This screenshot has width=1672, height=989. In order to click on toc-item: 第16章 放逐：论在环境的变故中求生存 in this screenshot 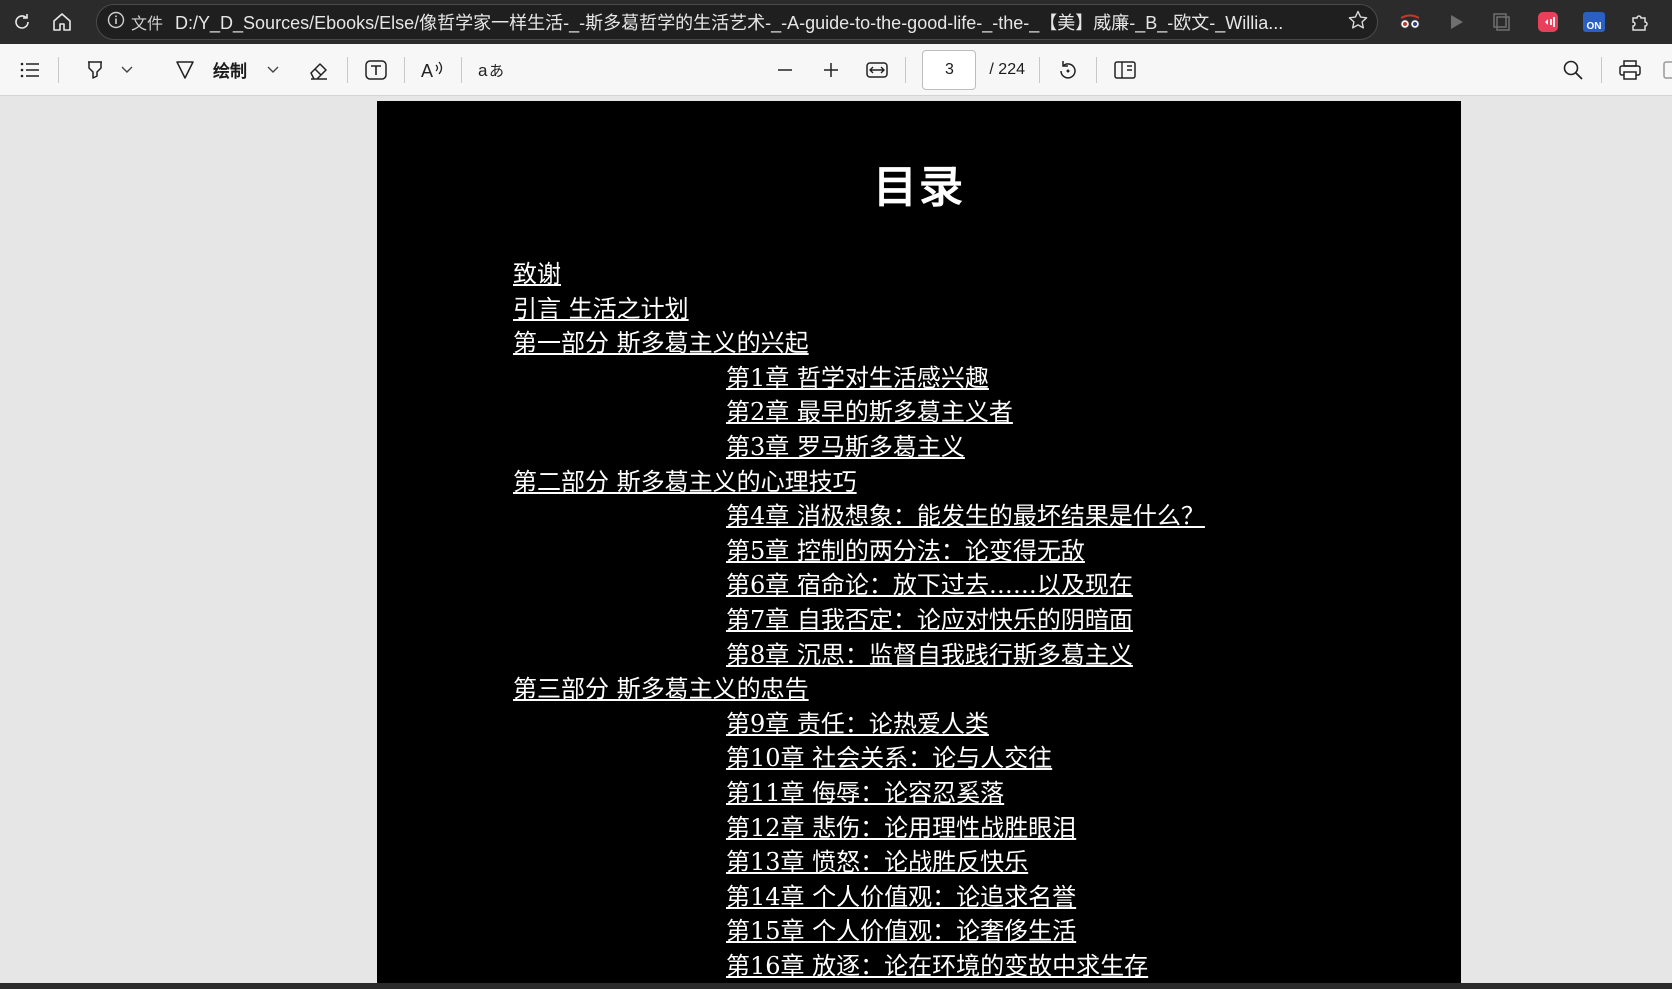, I will do `click(919, 966)`.